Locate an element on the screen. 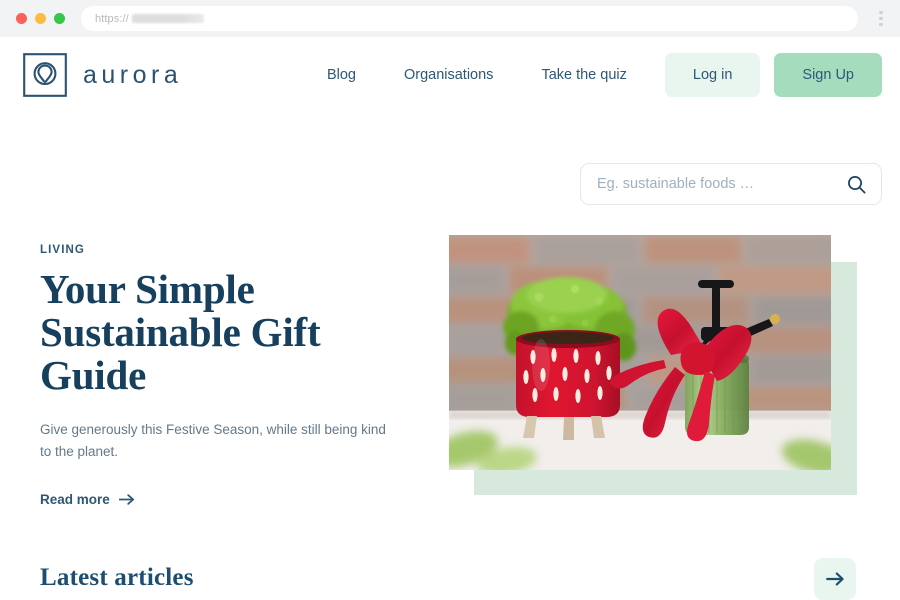 The height and width of the screenshot is (600, 900). read-more-link: Read more is located at coordinates (87, 499).